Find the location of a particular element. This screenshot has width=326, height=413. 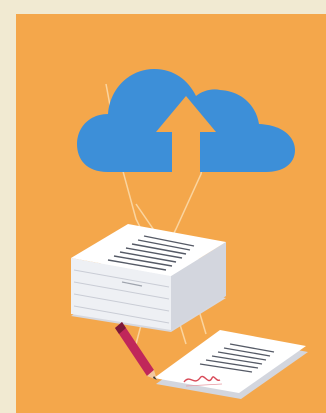

paper-stack-icon is located at coordinates (148, 278).